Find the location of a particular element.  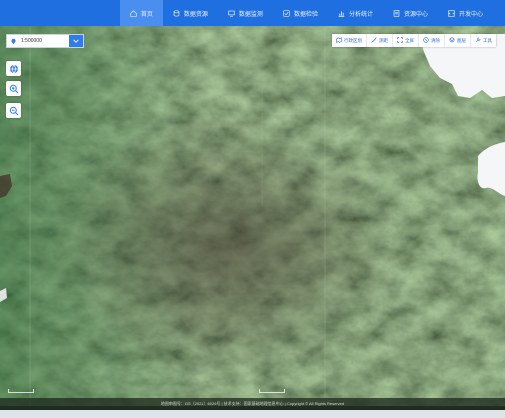

scale-selector: 1:500000 is located at coordinates (45, 41).